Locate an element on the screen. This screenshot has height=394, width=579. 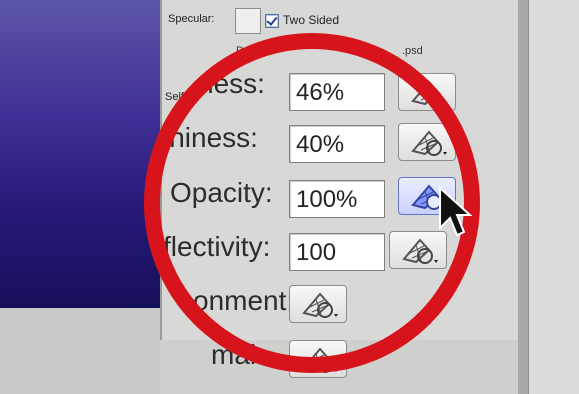
self-illumination-field: 46% is located at coordinates (337, 92).